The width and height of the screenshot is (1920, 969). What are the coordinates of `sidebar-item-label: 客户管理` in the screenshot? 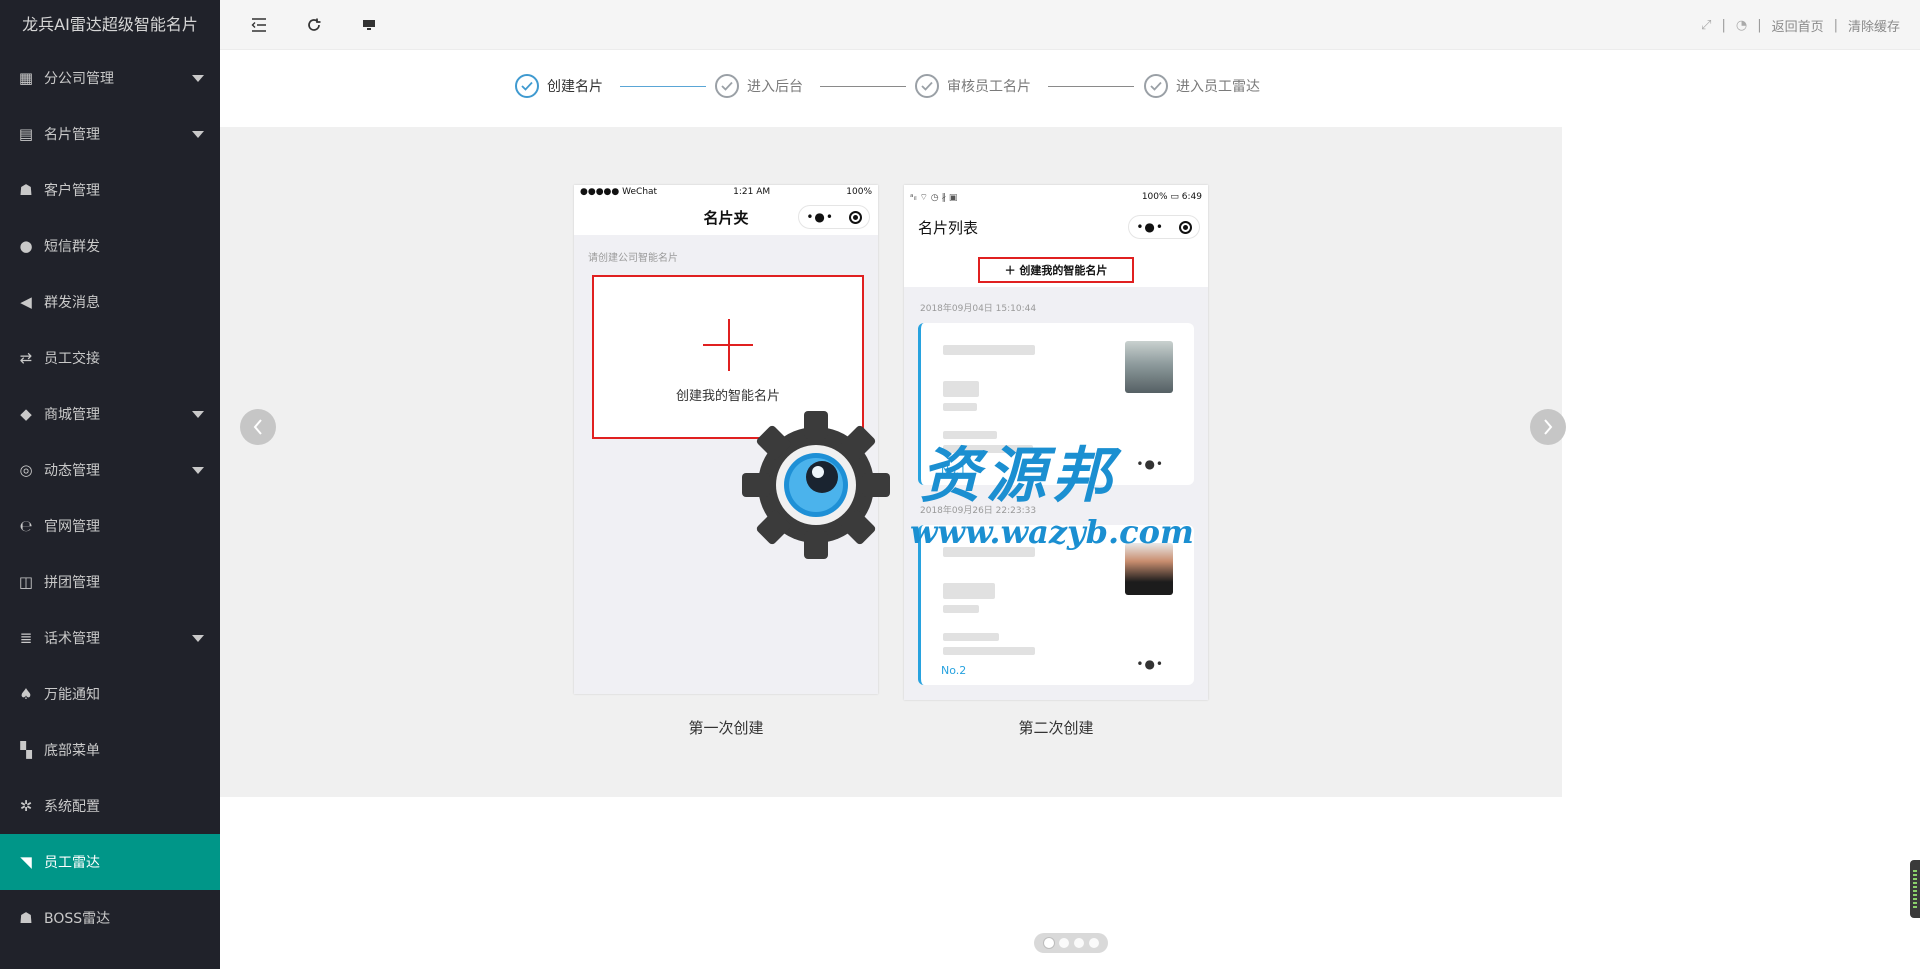 It's located at (72, 191).